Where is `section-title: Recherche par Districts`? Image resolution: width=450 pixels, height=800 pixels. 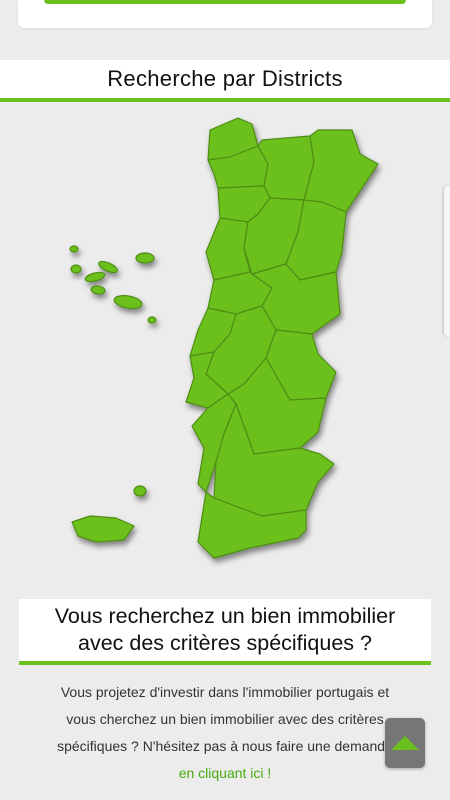 section-title: Recherche par Districts is located at coordinates (225, 78).